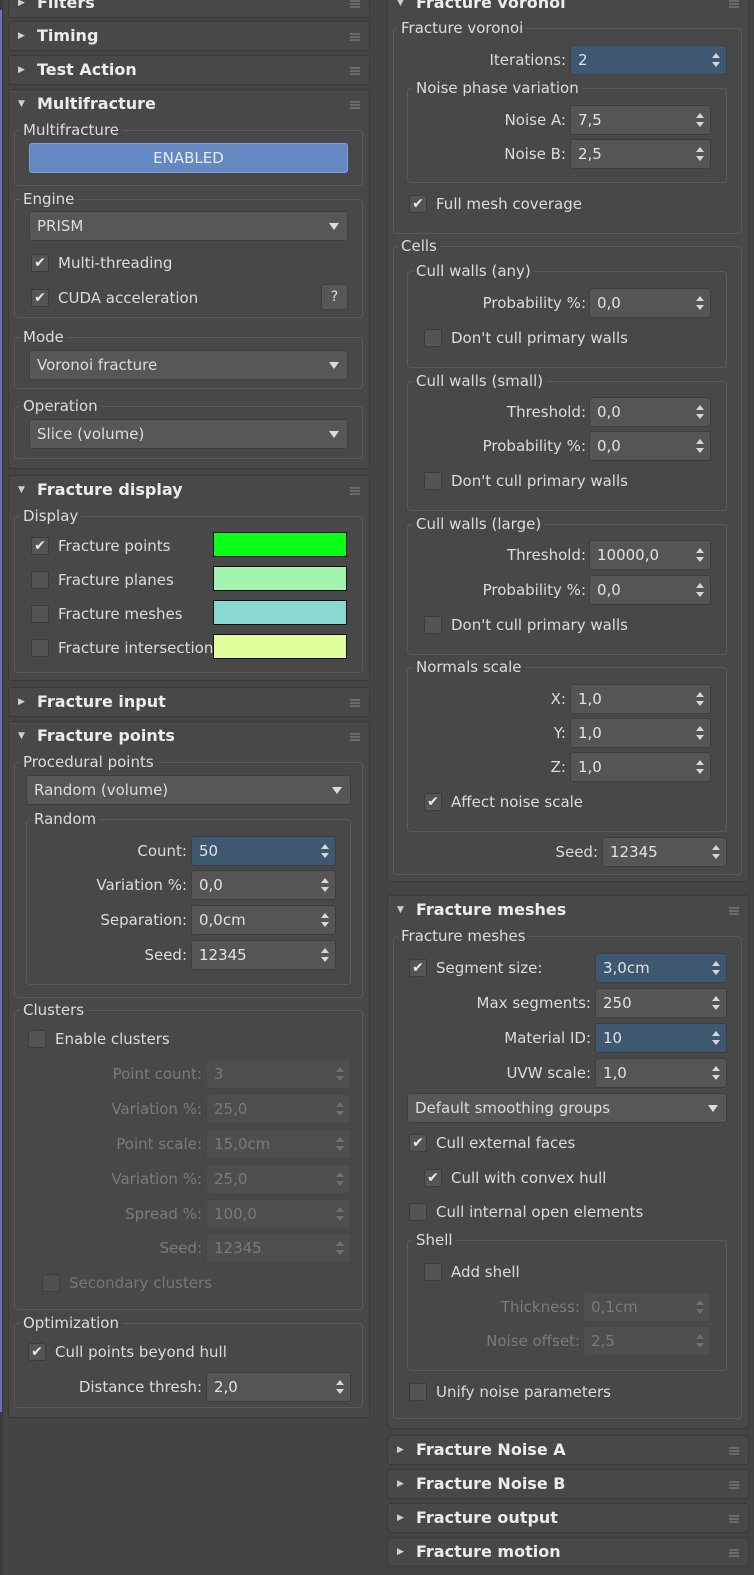  What do you see at coordinates (650, 590) in the screenshot?
I see `large-probability-spinner: 0,0` at bounding box center [650, 590].